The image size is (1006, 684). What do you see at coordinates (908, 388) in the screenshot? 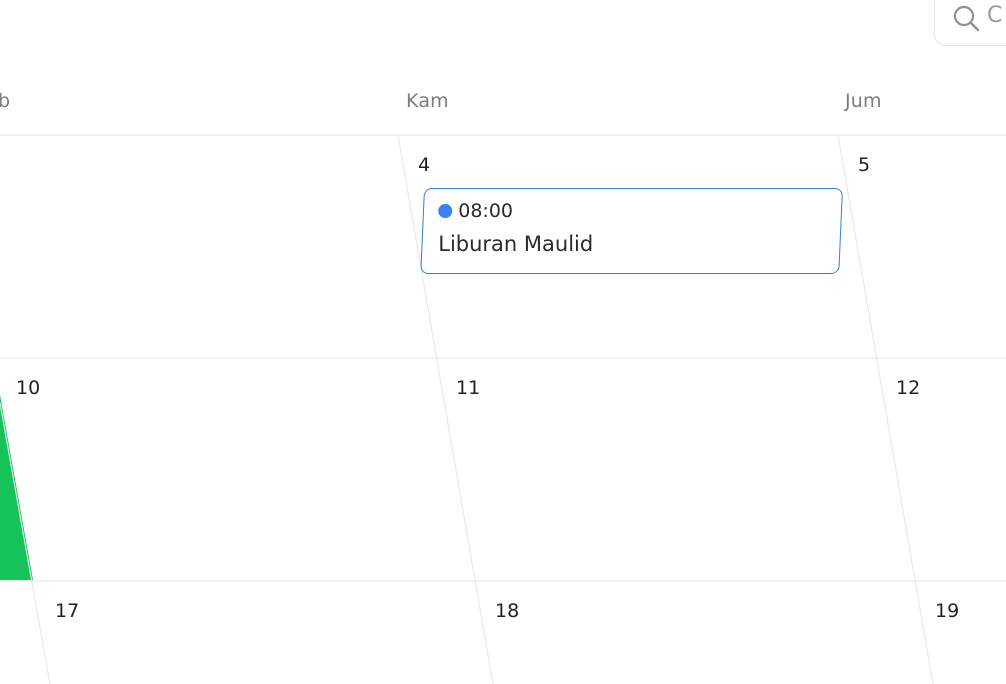
I see `day-cell-12: 12` at bounding box center [908, 388].